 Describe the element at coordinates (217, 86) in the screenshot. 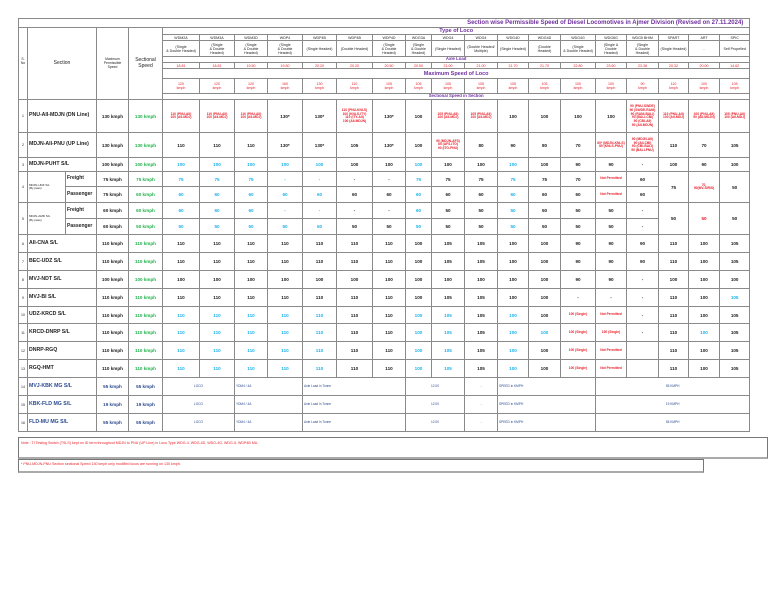

I see `max-speed-value: 120 kmph` at that location.